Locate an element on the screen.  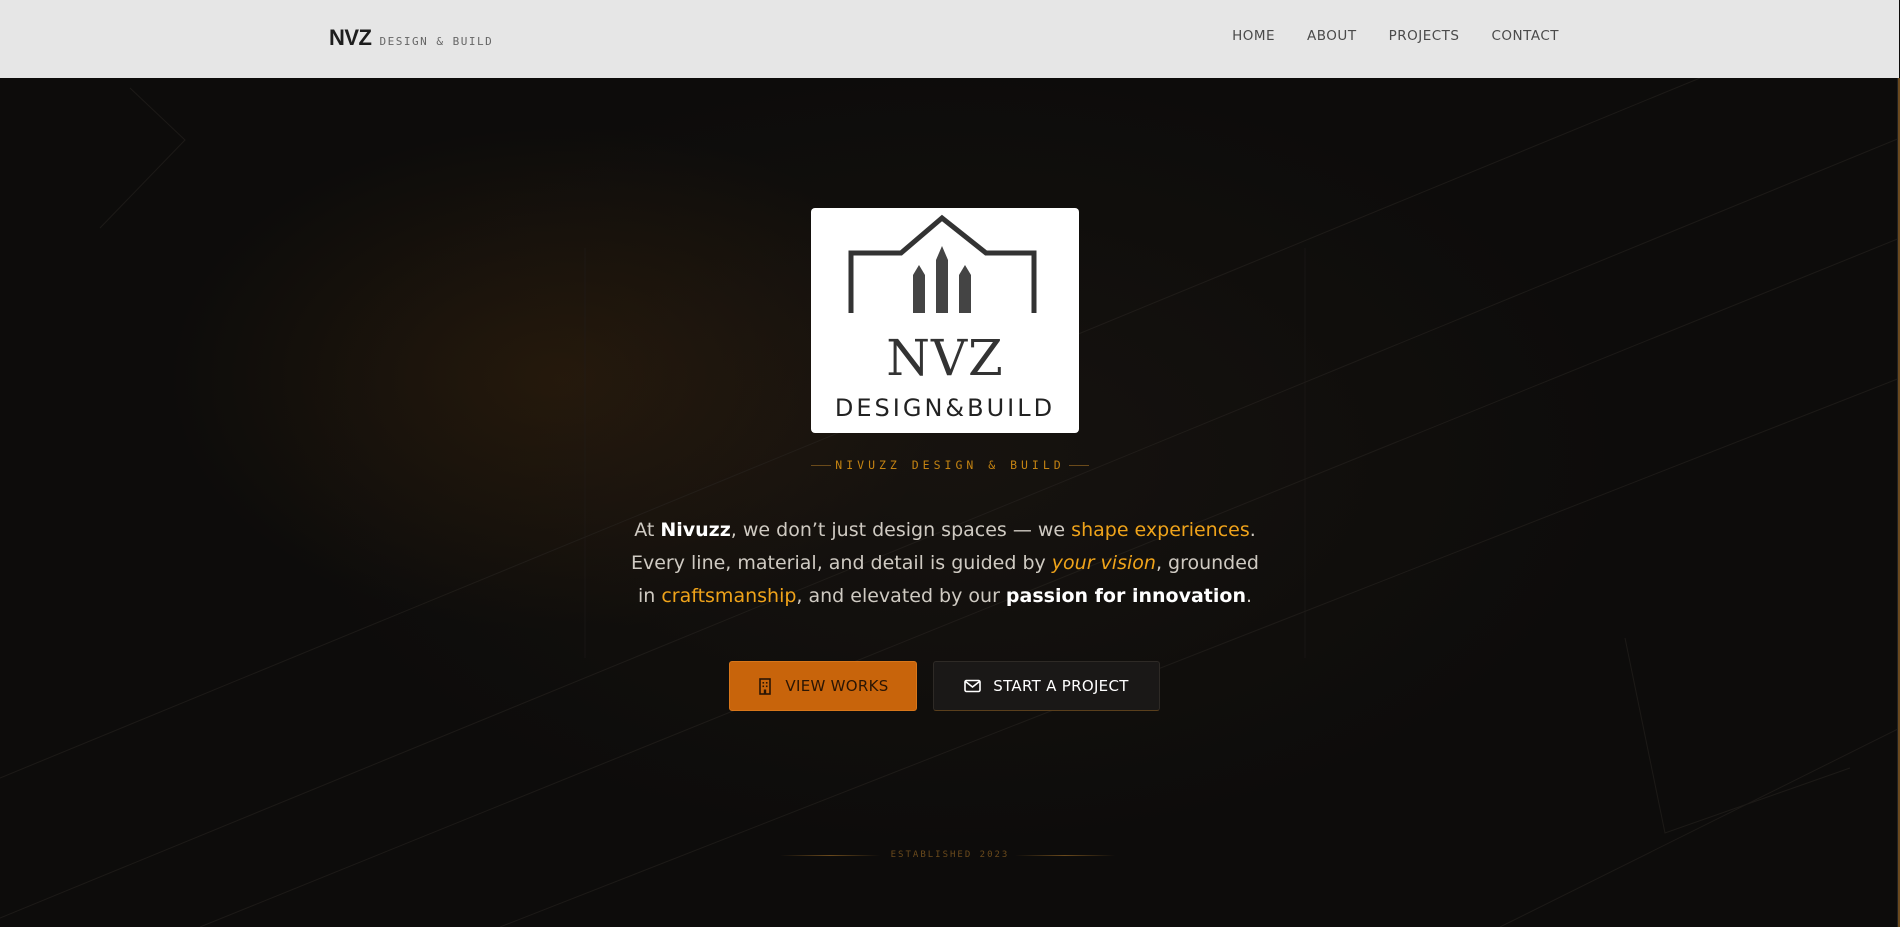
nav-projects: PROJECTS is located at coordinates (1424, 36).